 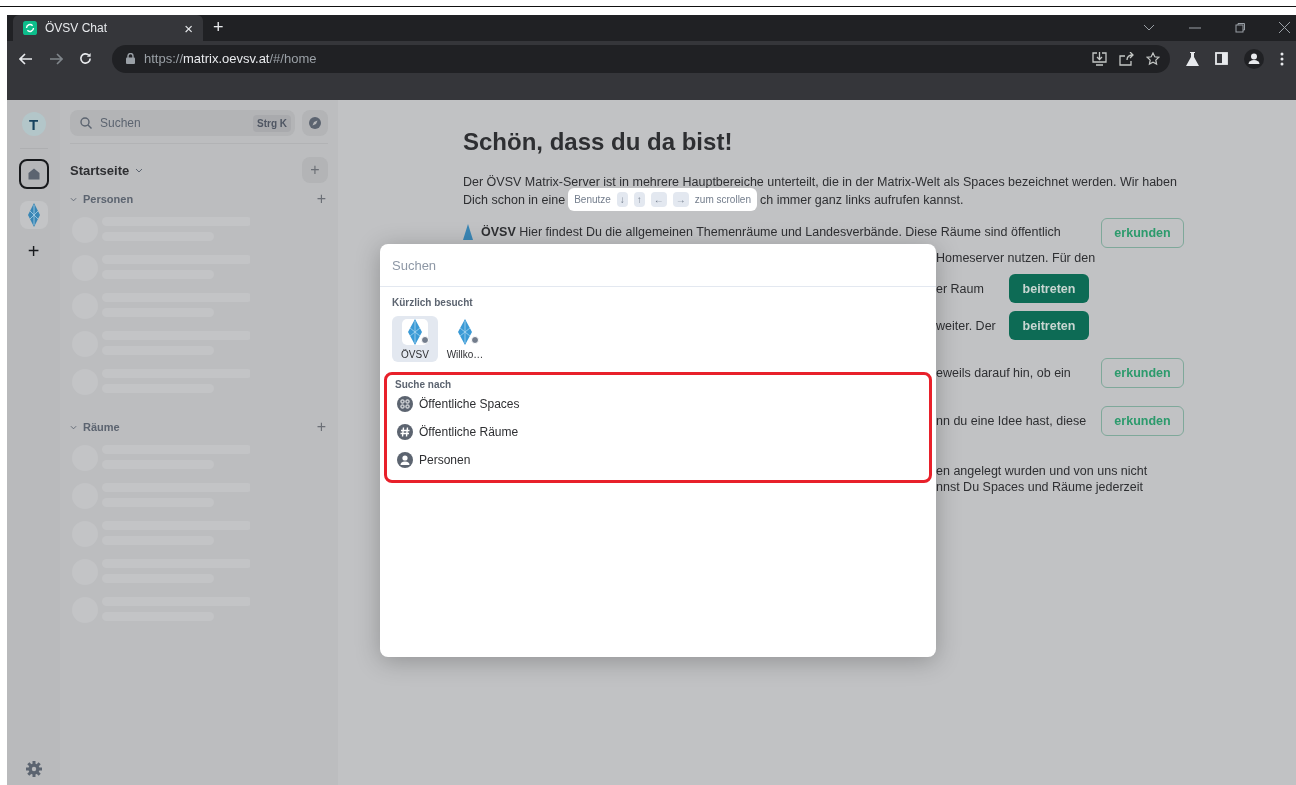 What do you see at coordinates (26, 58) in the screenshot?
I see `back-arrow-icon` at bounding box center [26, 58].